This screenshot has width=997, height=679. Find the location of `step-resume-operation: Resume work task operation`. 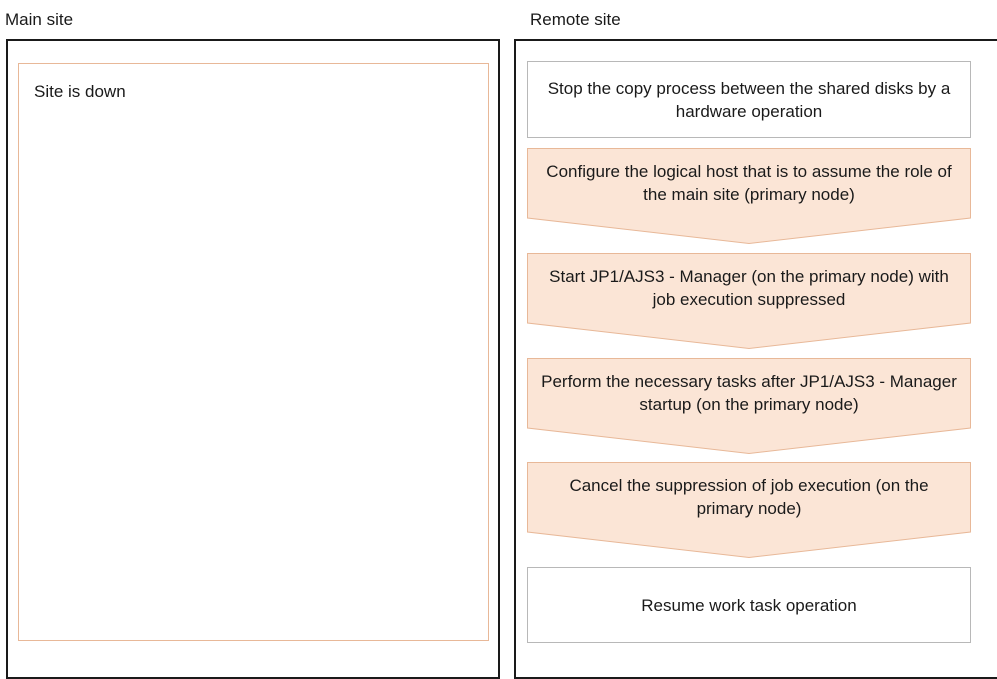

step-resume-operation: Resume work task operation is located at coordinates (749, 605).